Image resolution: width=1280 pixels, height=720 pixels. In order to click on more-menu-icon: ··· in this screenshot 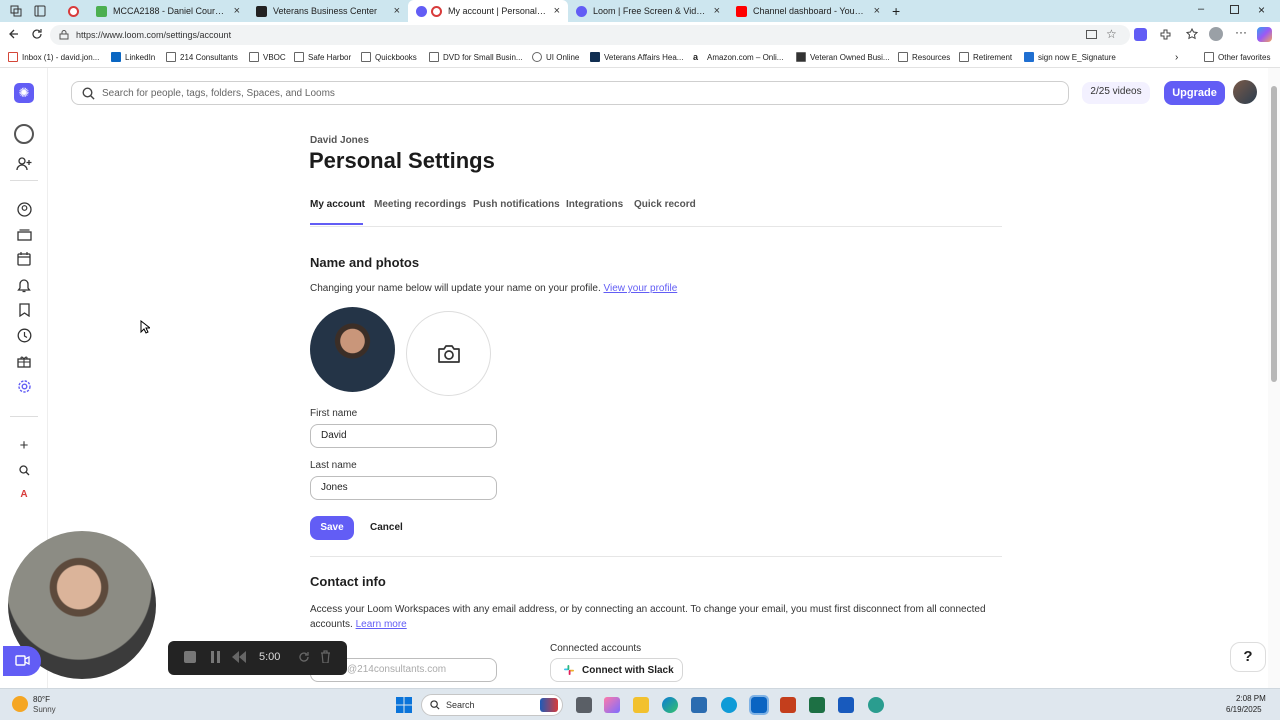, I will do `click(1241, 32)`.